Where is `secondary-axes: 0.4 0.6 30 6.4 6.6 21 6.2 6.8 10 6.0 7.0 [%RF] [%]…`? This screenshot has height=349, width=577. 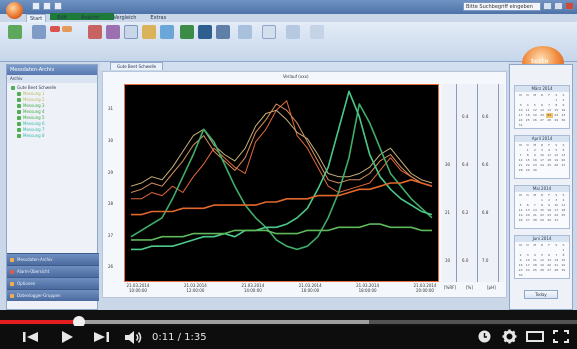 secondary-axes: 0.4 0.6 30 6.4 6.6 21 6.2 6.8 10 6.0 7.0 [%RF] [%]… is located at coordinates (473, 187).